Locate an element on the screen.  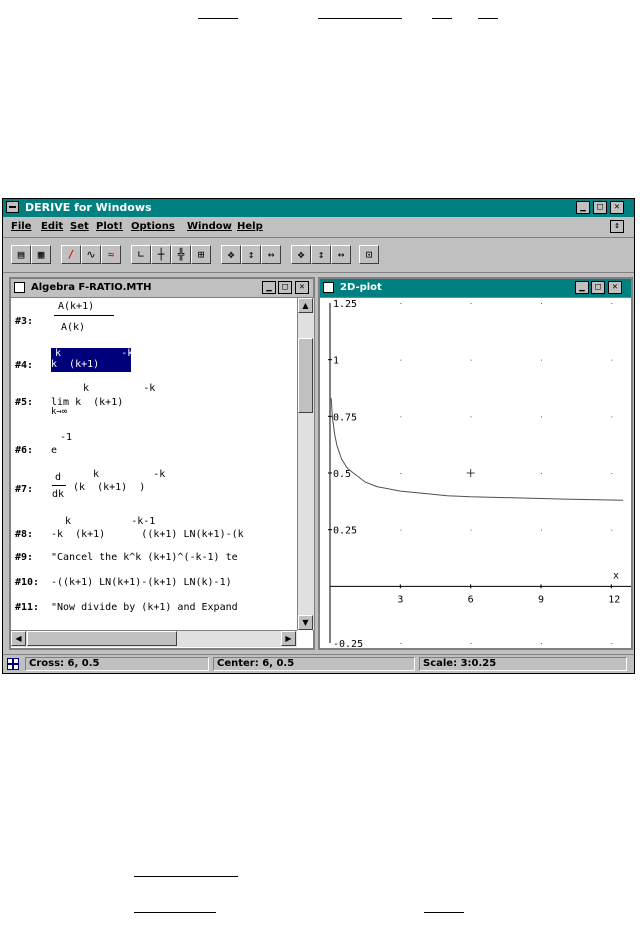
algebra-maximize-button: □ is located at coordinates (285, 287).